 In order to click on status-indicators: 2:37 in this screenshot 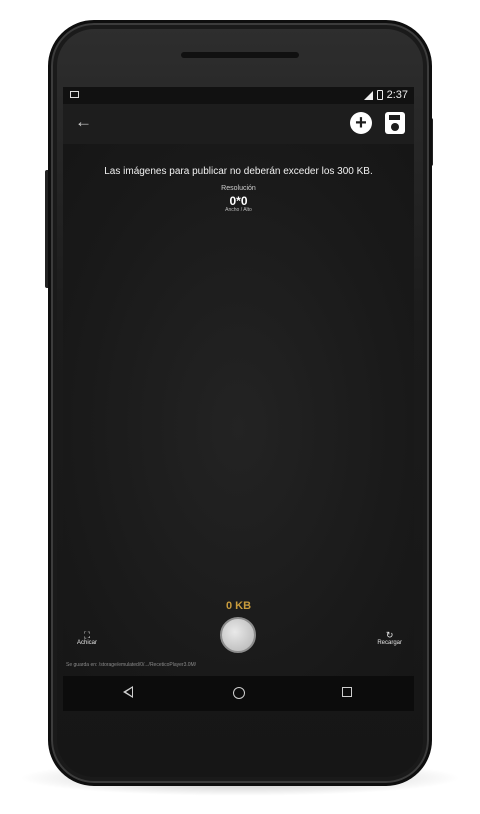, I will do `click(385, 95)`.